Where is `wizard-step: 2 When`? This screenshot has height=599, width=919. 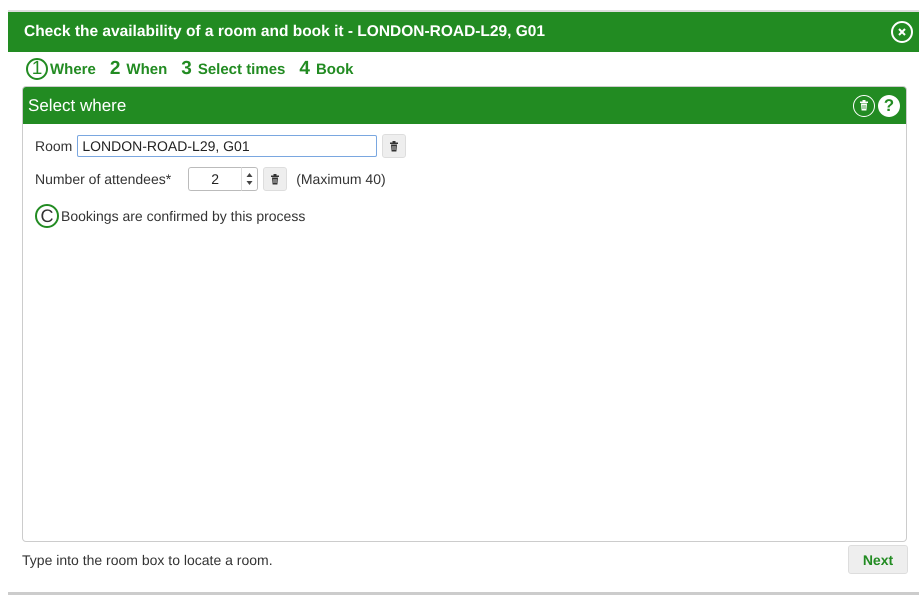
wizard-step: 2 When is located at coordinates (139, 69).